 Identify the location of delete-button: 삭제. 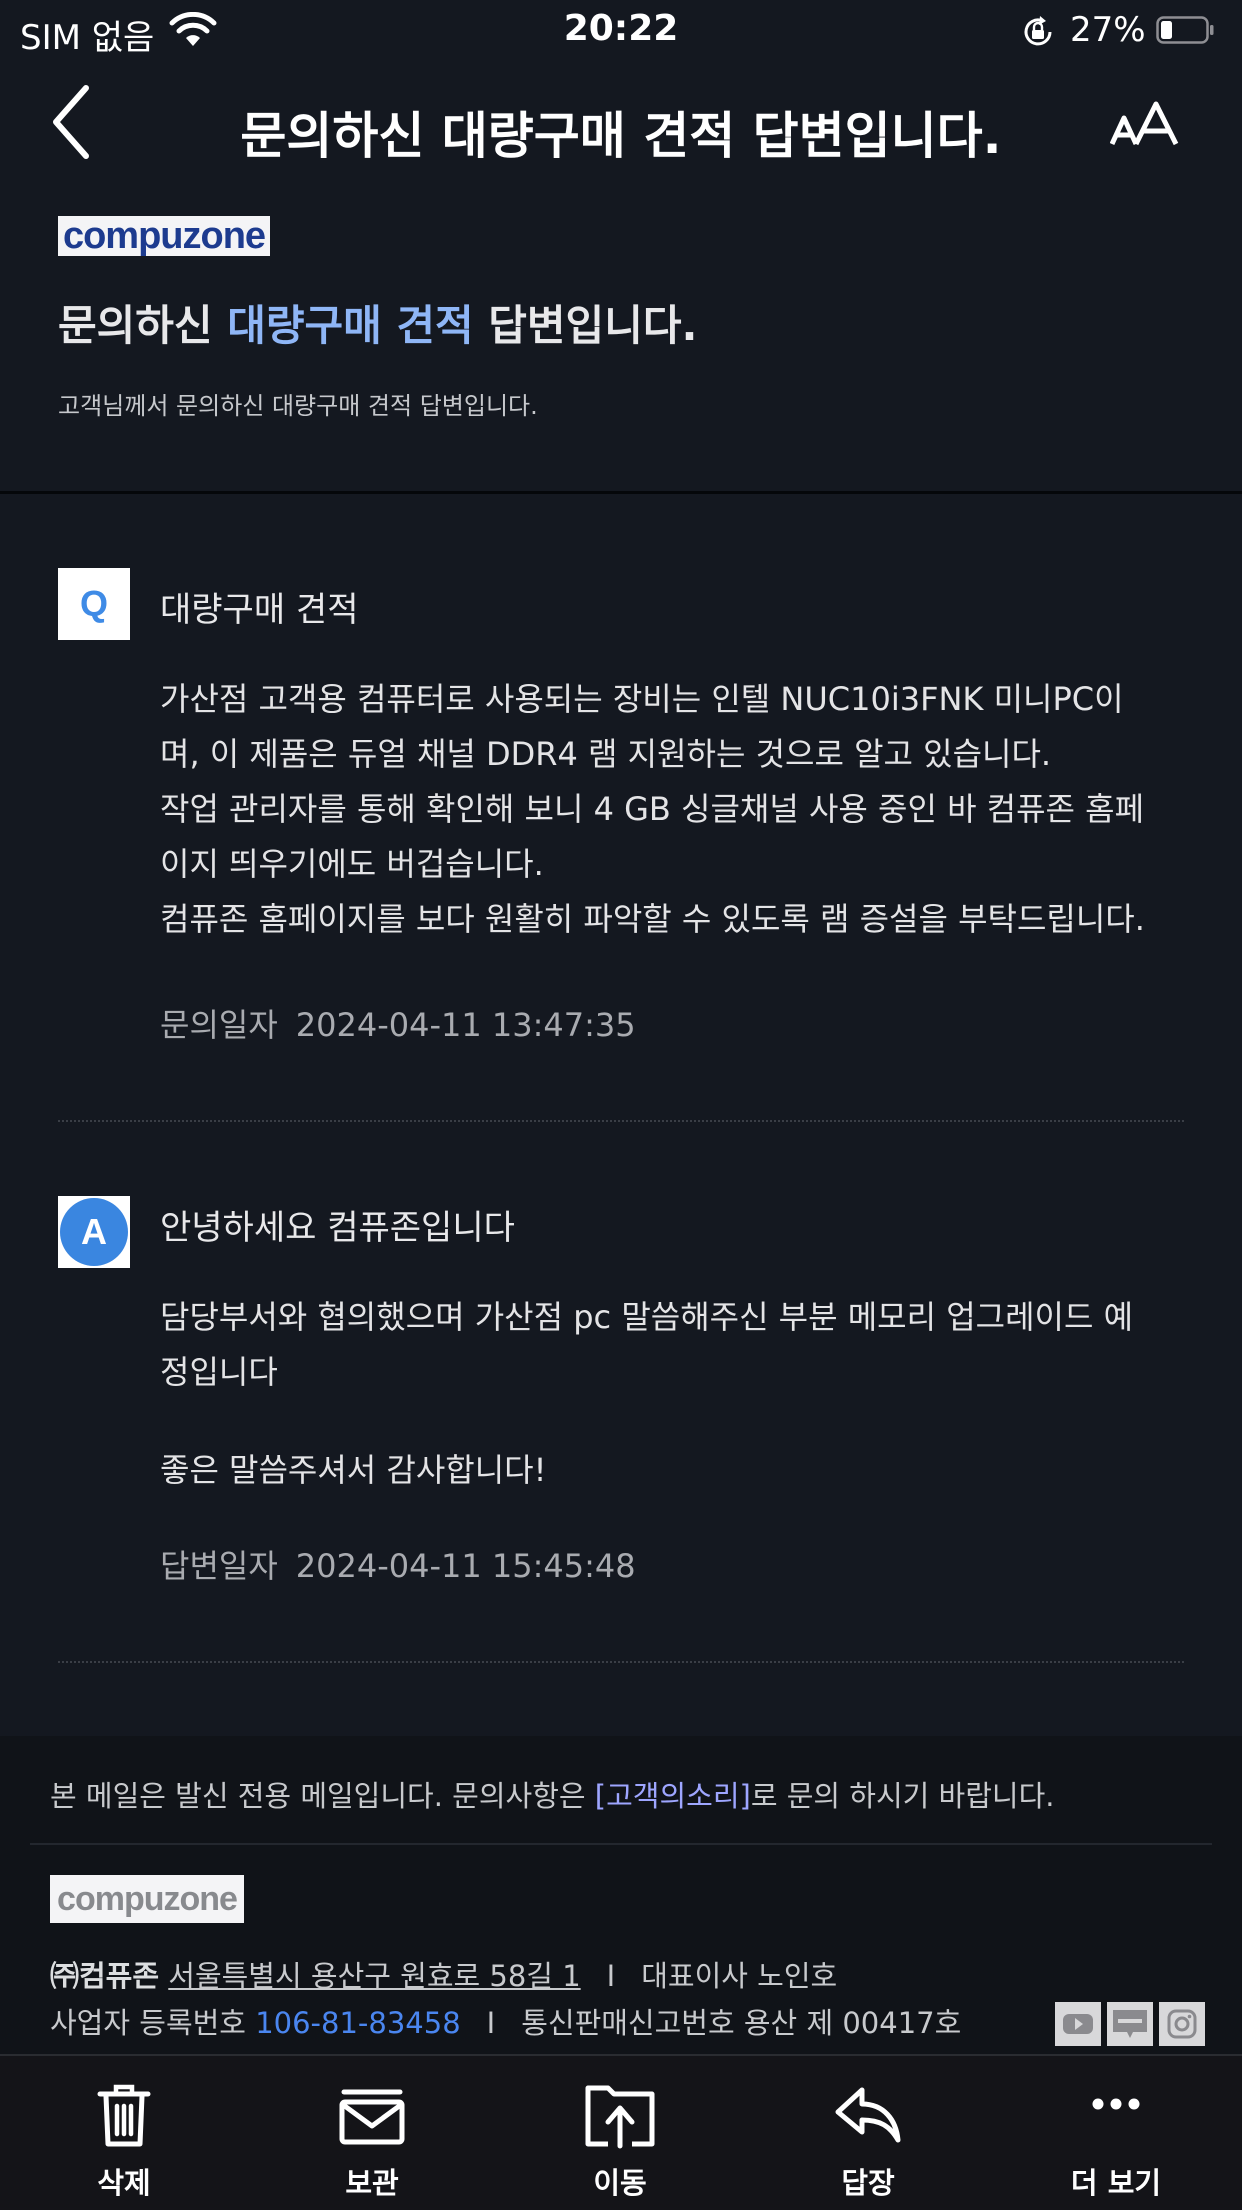
(124, 2133).